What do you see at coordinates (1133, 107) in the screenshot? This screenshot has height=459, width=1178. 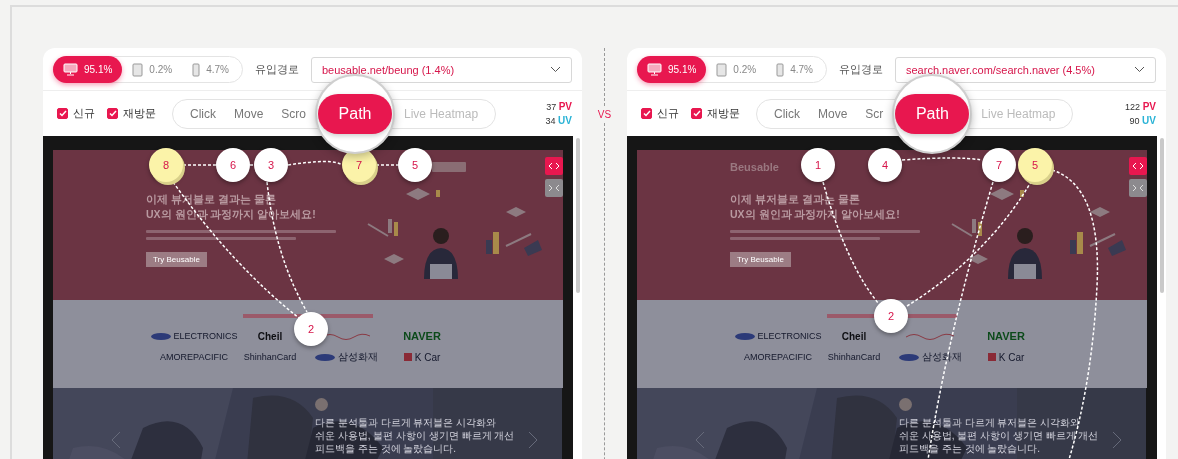 I see `stat-value: 122` at bounding box center [1133, 107].